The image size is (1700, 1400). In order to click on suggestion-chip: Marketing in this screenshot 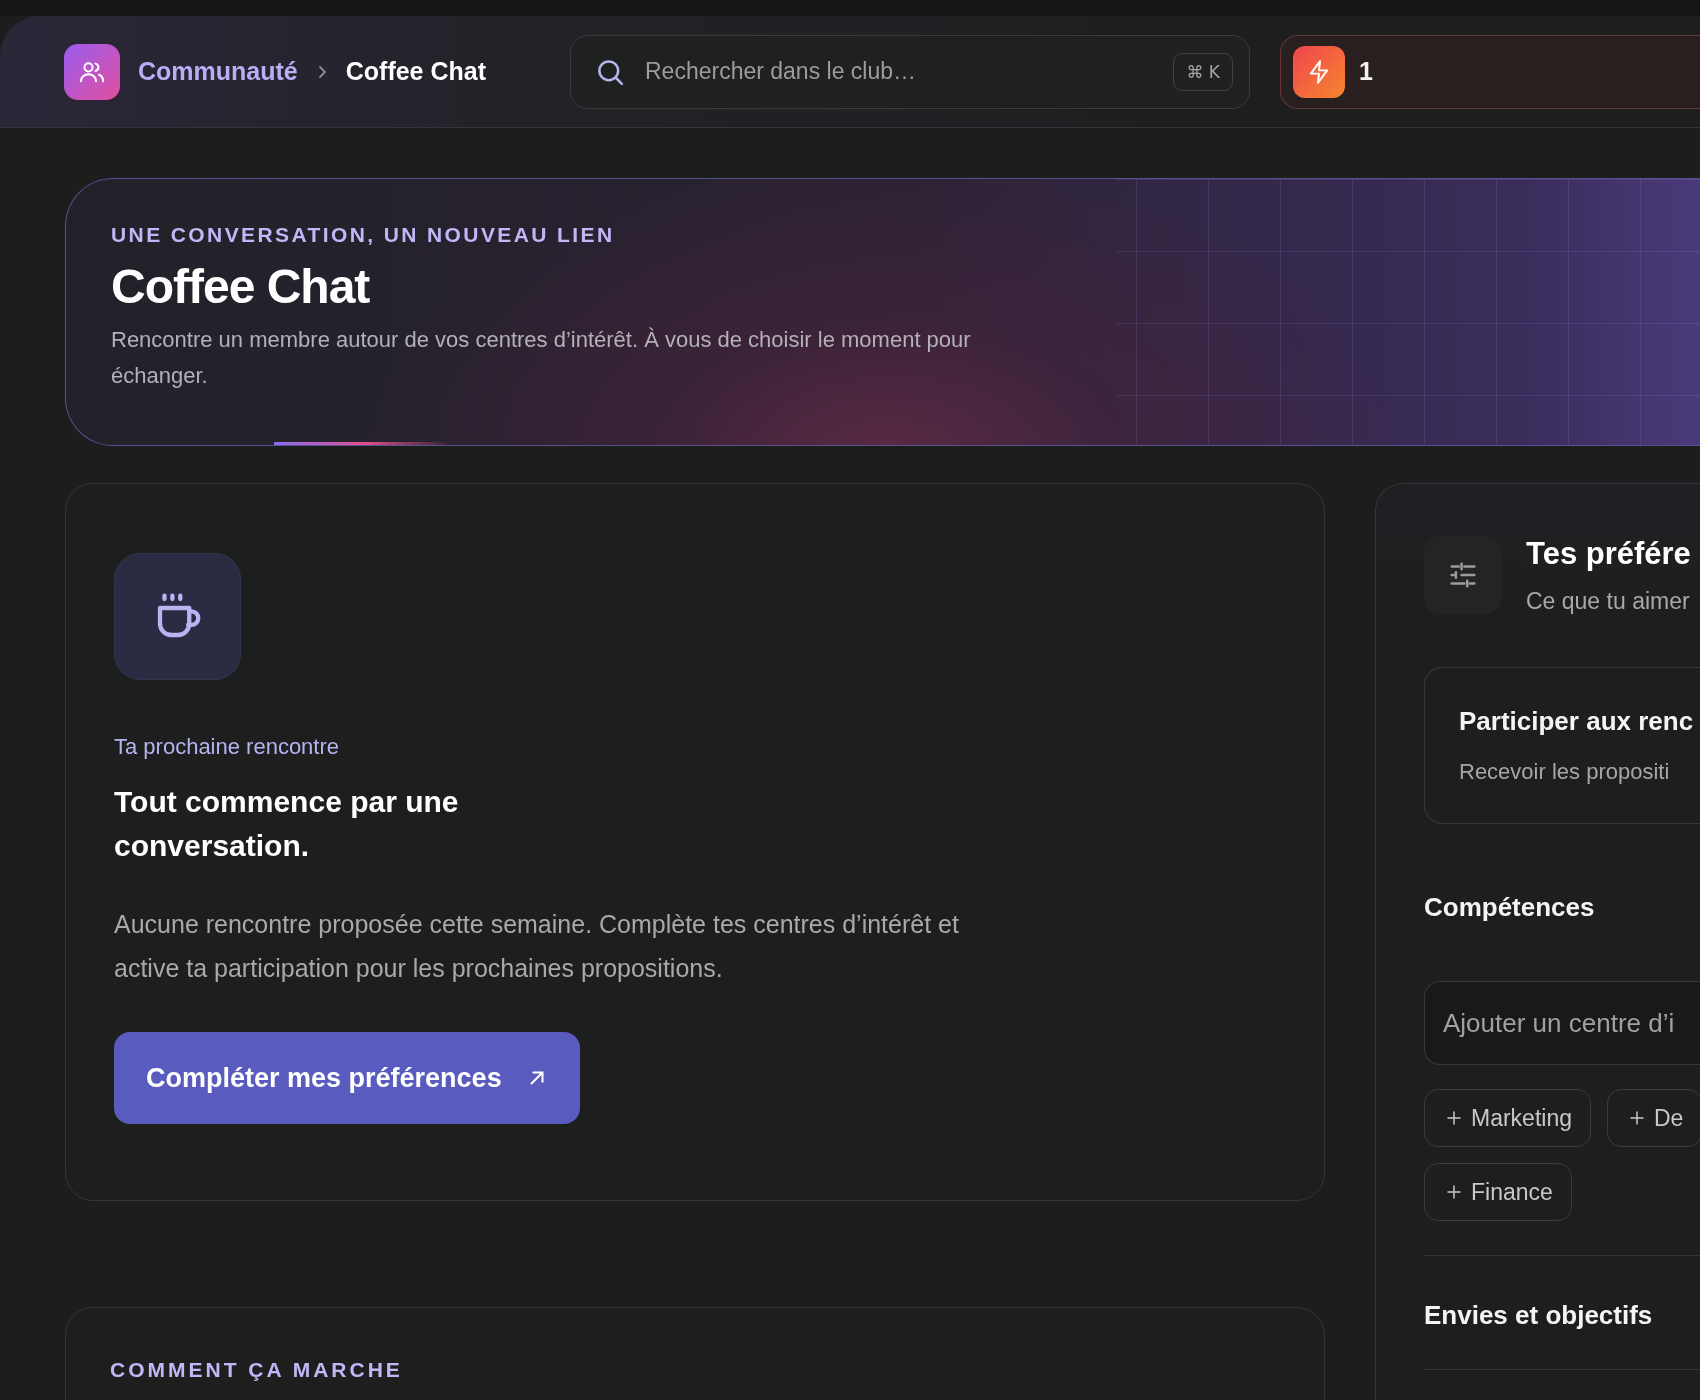, I will do `click(1507, 1118)`.